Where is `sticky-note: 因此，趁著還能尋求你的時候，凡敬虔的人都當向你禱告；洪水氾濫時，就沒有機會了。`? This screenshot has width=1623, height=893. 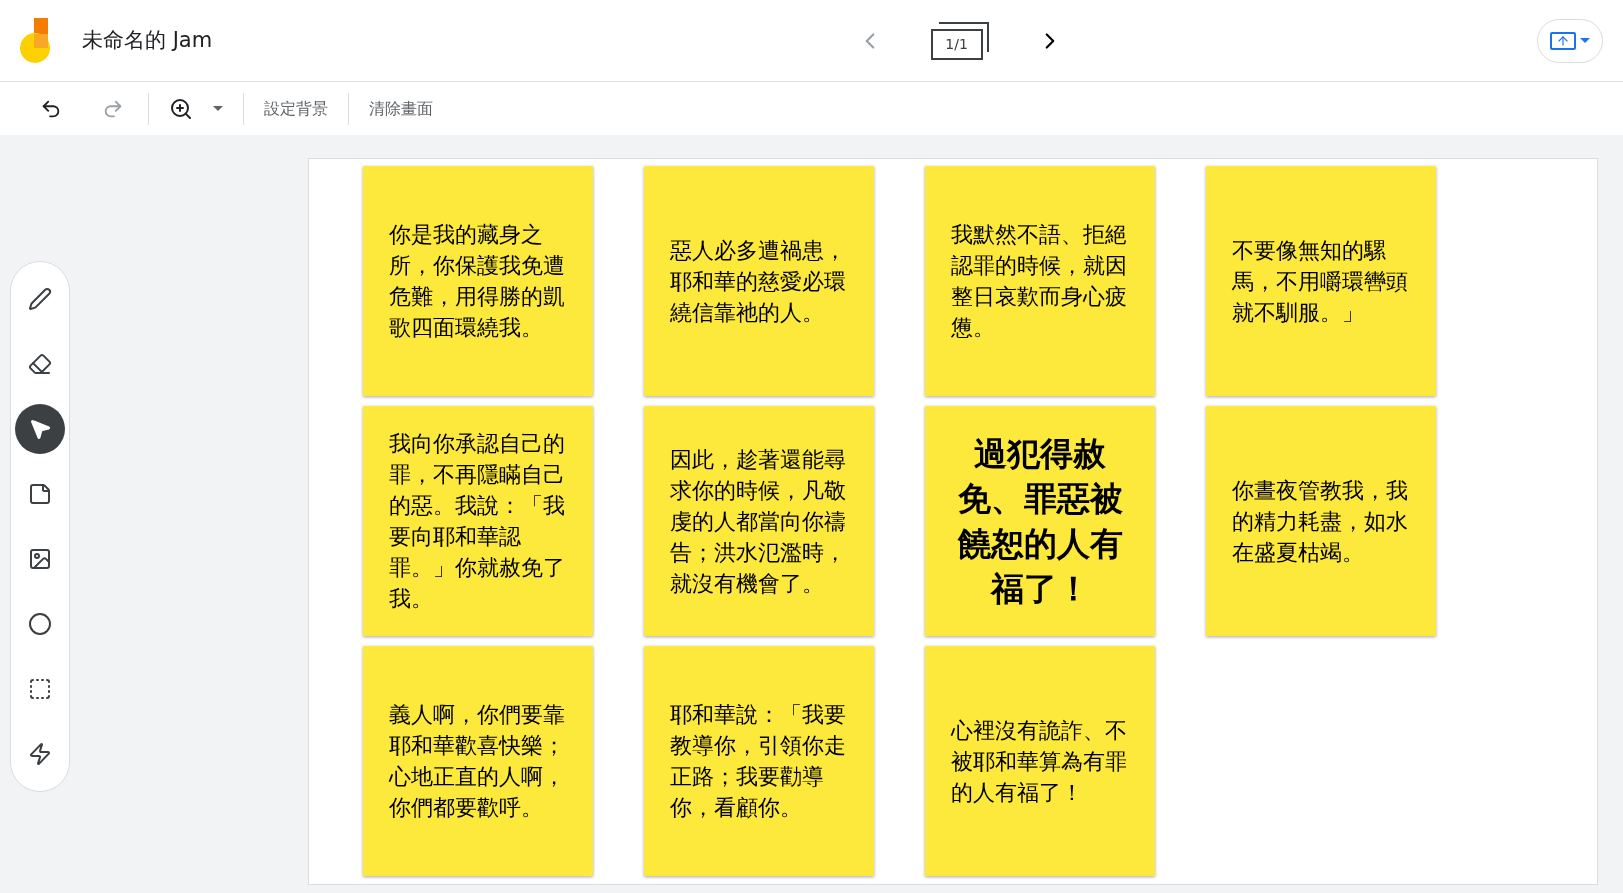 sticky-note: 因此，趁著還能尋求你的時候，凡敬虔的人都當向你禱告；洪水氾濫時，就沒有機會了。 is located at coordinates (759, 521).